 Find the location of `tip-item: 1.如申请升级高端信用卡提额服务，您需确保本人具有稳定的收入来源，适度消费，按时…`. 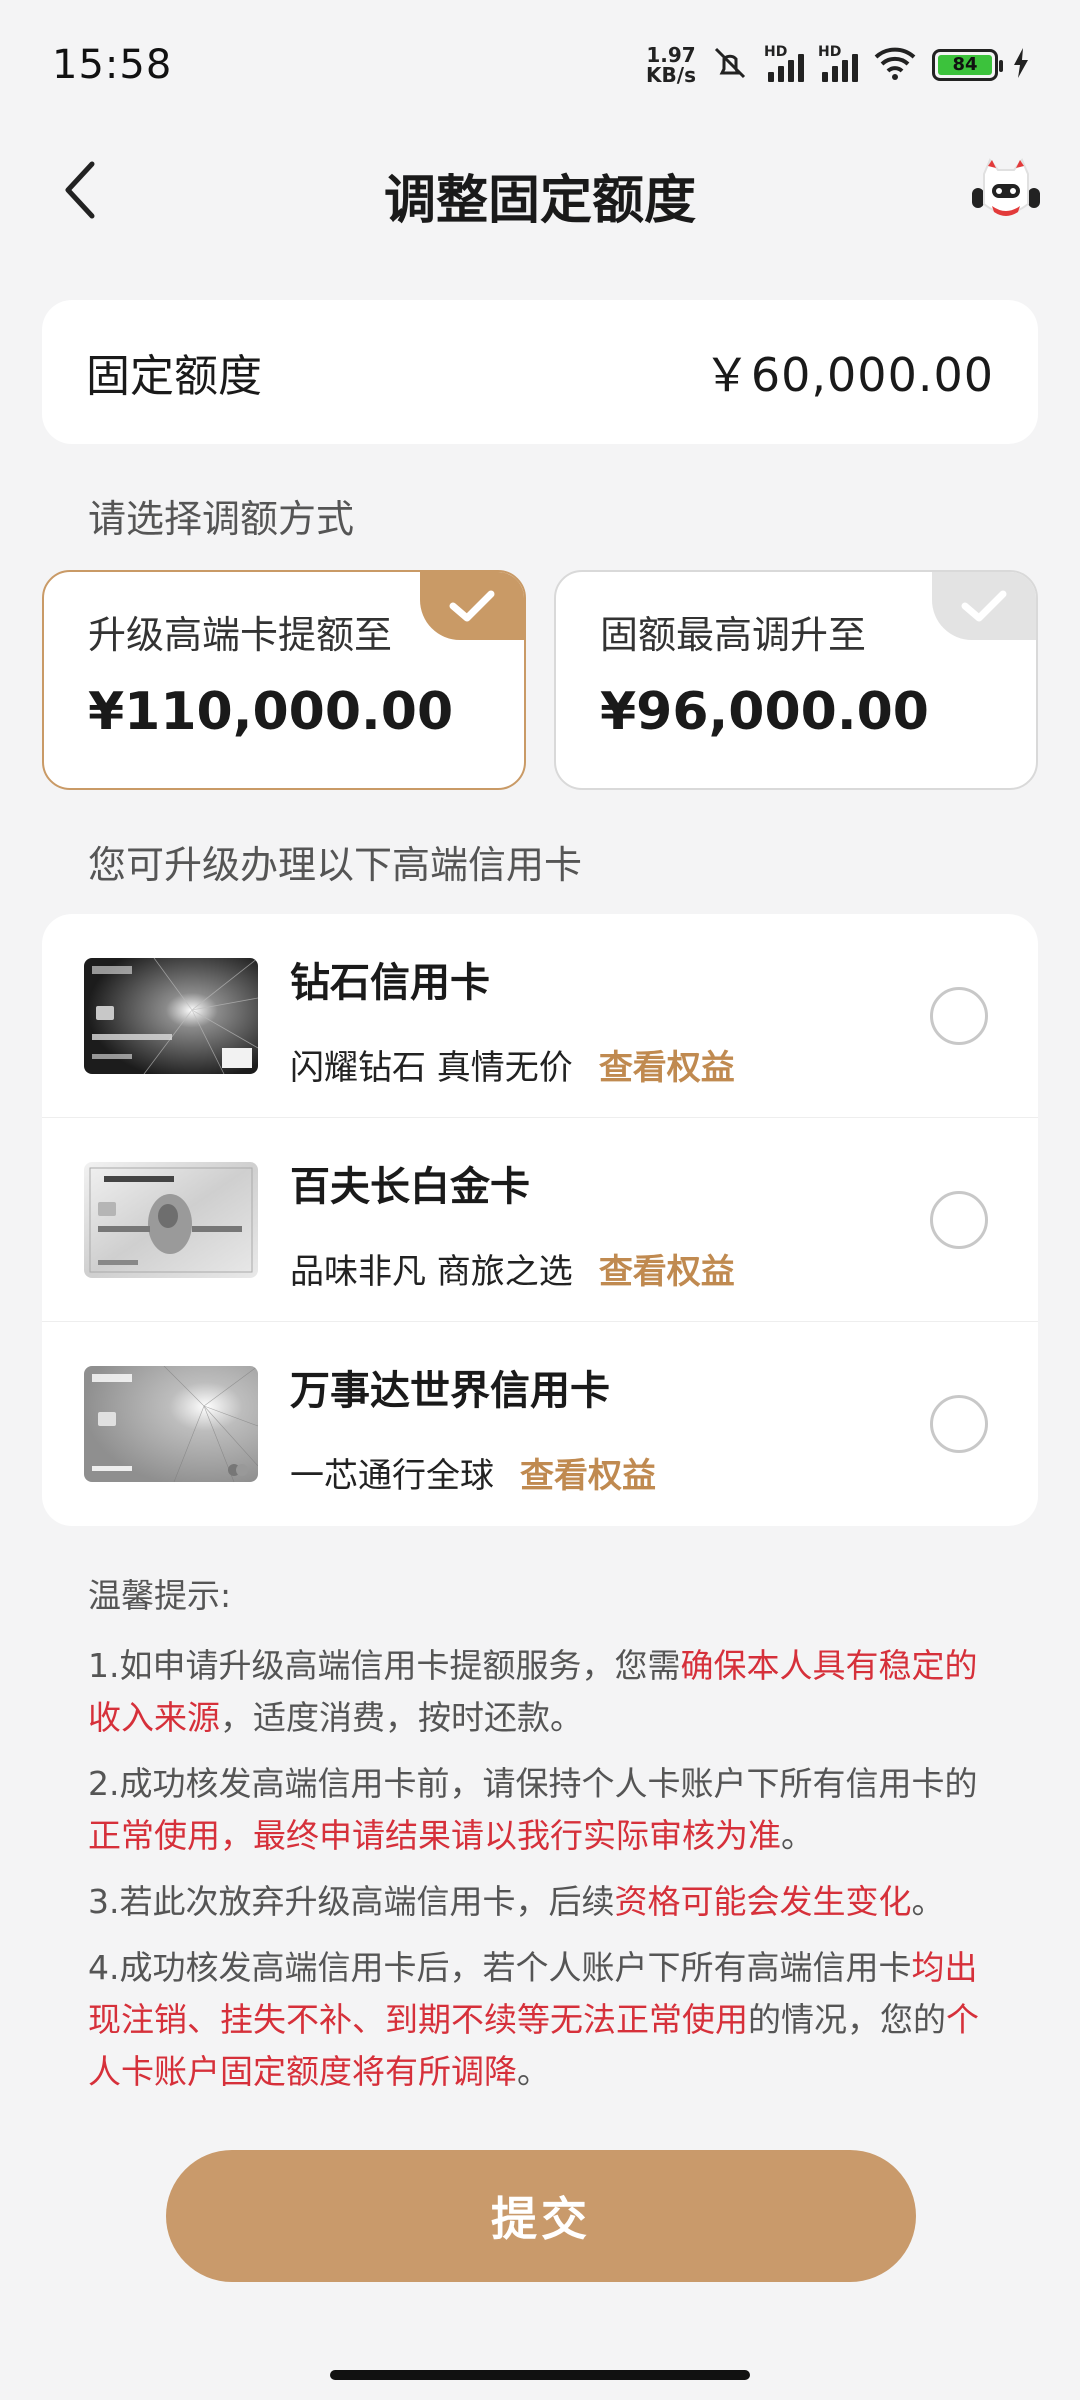

tip-item: 1.如申请升级高端信用卡提额服务，您需确保本人具有稳定的收入来源，适度消费，按时… is located at coordinates (544, 1692).